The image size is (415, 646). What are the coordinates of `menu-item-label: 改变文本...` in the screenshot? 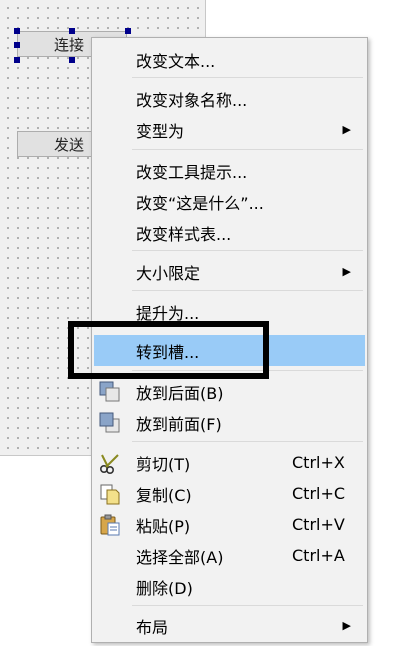 It's located at (176, 61).